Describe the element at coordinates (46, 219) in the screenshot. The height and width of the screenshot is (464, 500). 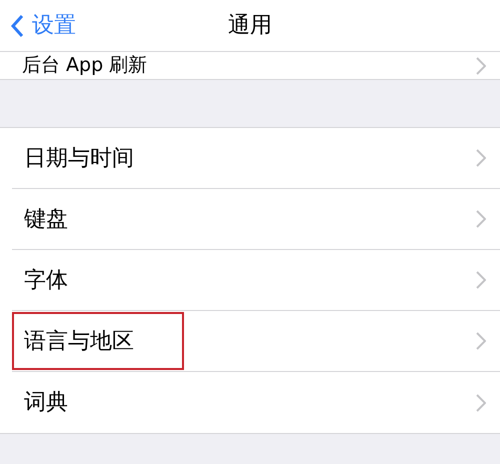
I see `settings-row: 键盘` at that location.